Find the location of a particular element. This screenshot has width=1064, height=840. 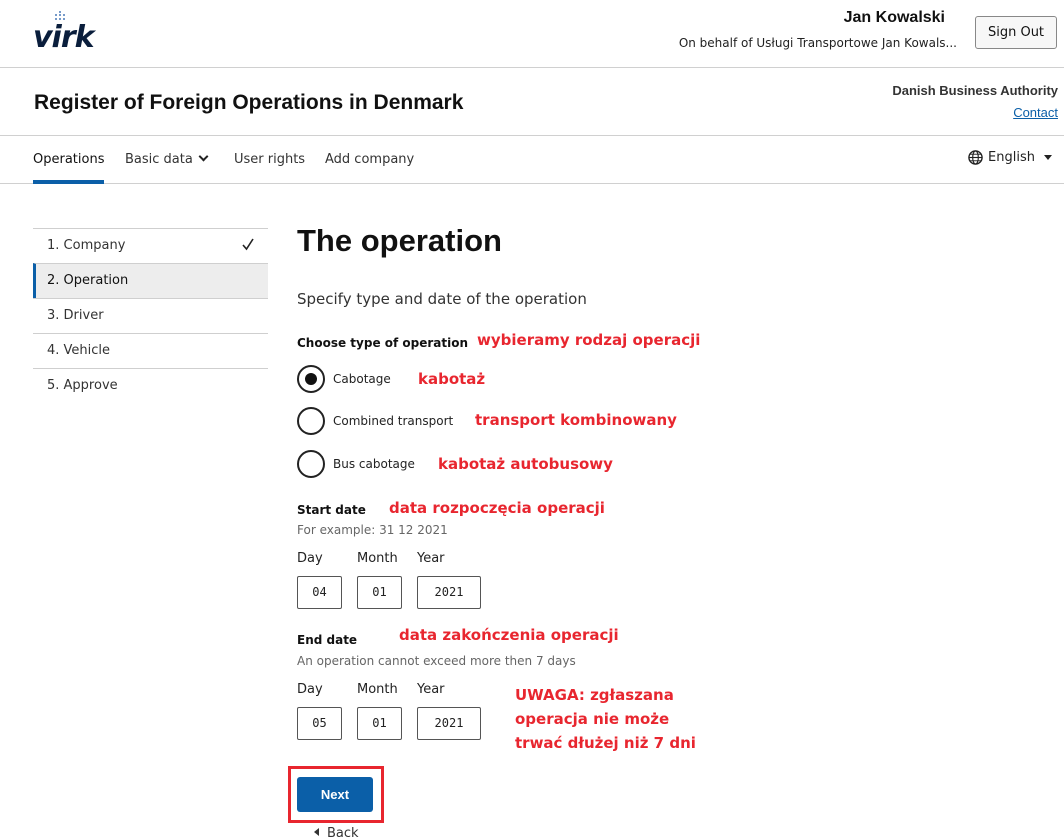

nav-add-company: Add company is located at coordinates (369, 159).